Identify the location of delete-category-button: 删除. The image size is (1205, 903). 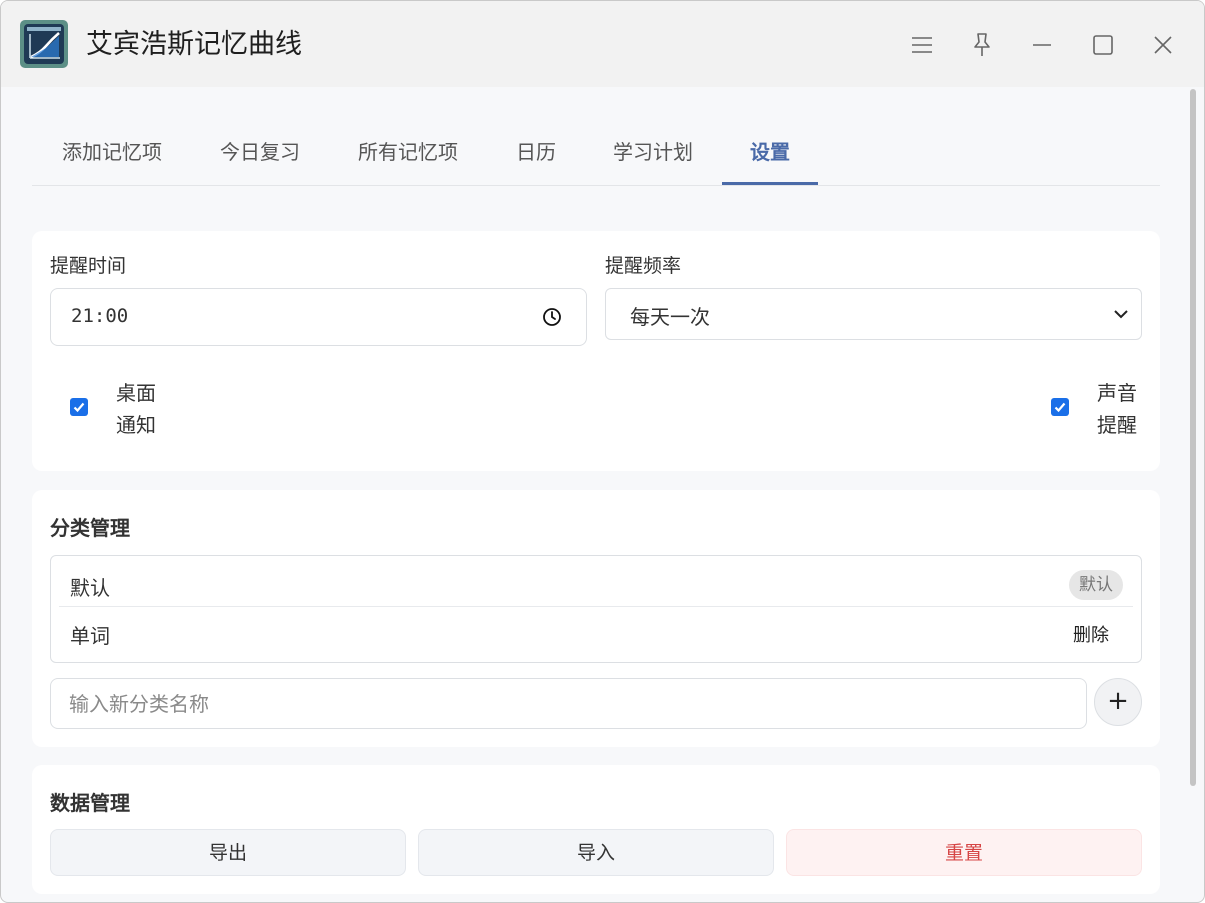
(1091, 634).